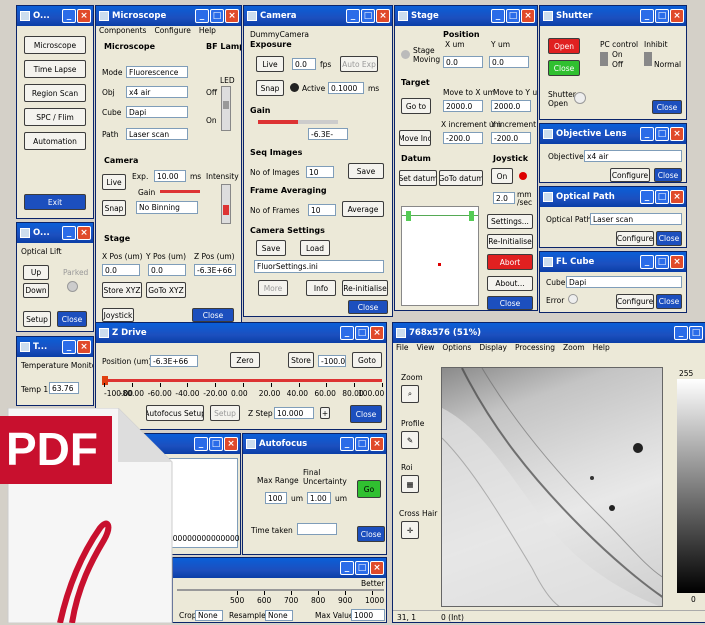  Describe the element at coordinates (276, 498) in the screenshot. I see `max-range-input: 100` at that location.